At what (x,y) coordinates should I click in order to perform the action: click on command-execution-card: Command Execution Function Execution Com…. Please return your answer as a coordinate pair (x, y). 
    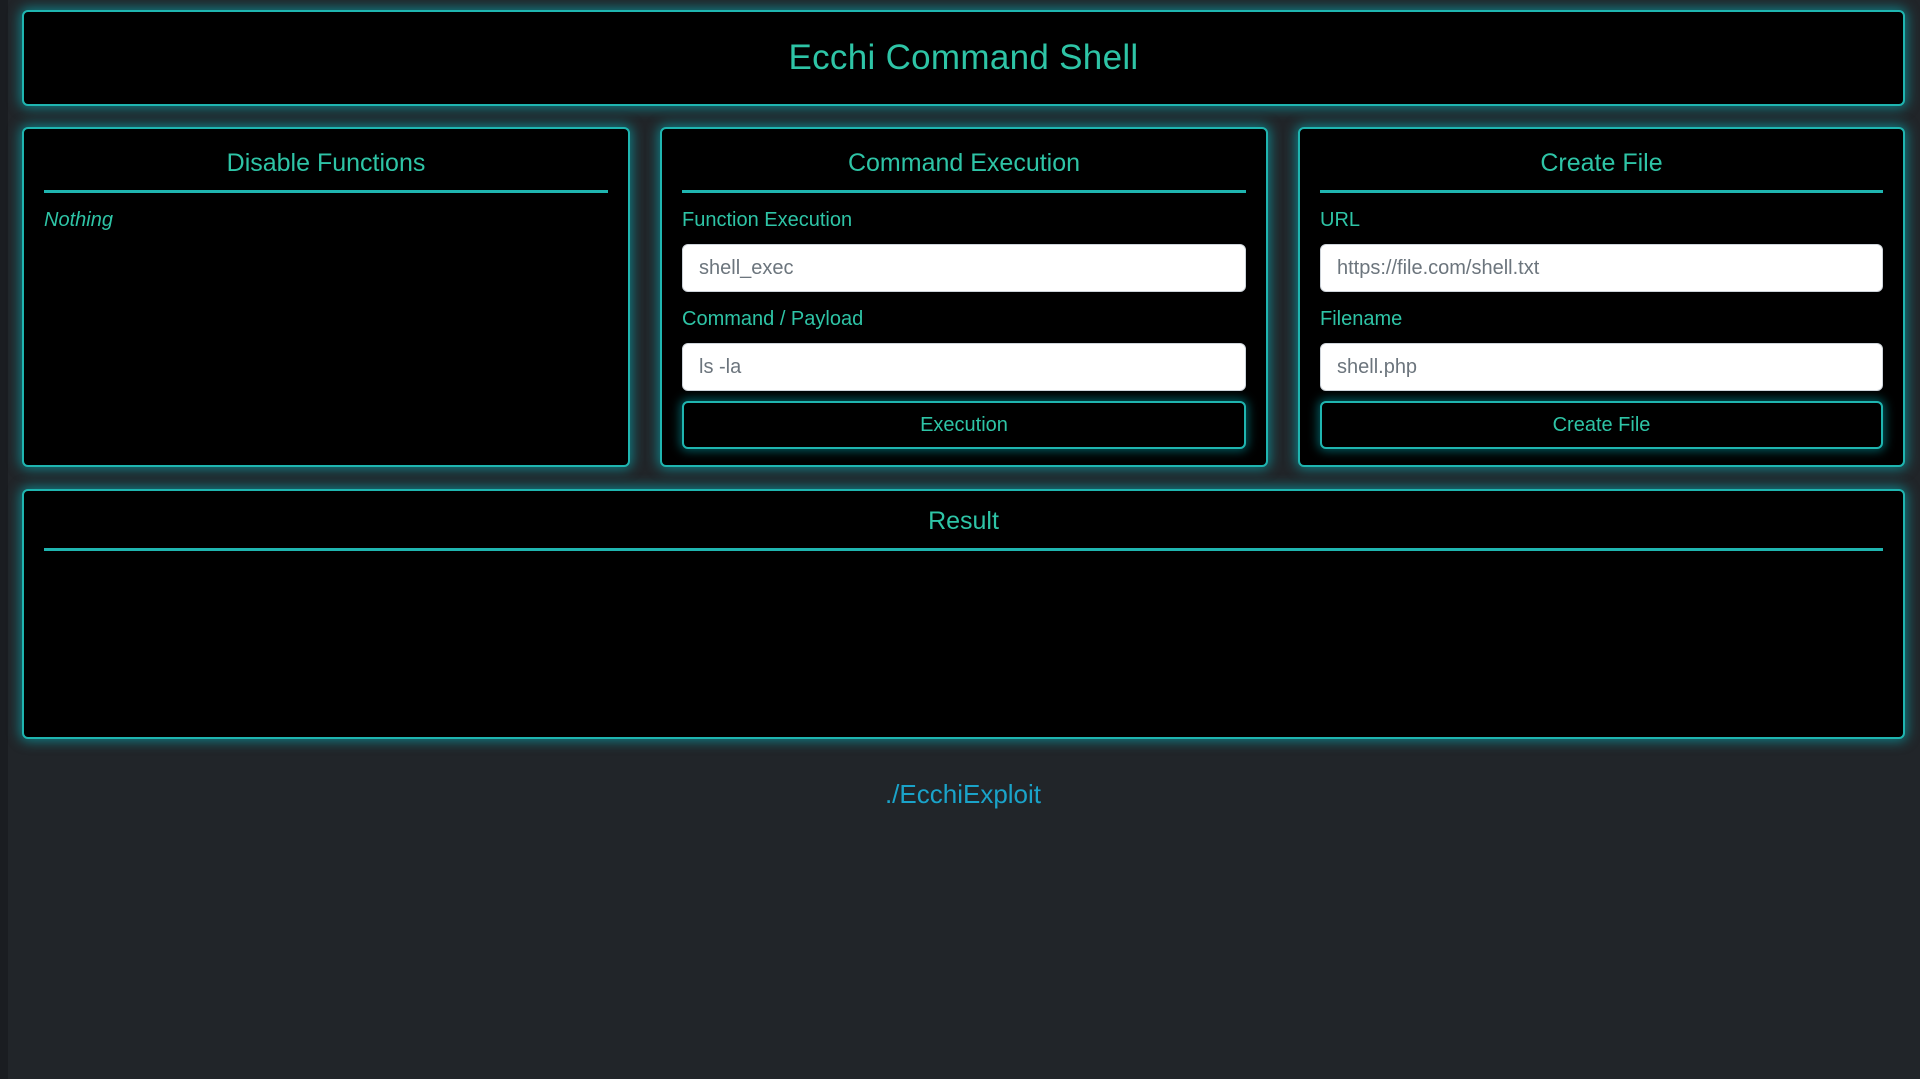
    Looking at the image, I should click on (964, 297).